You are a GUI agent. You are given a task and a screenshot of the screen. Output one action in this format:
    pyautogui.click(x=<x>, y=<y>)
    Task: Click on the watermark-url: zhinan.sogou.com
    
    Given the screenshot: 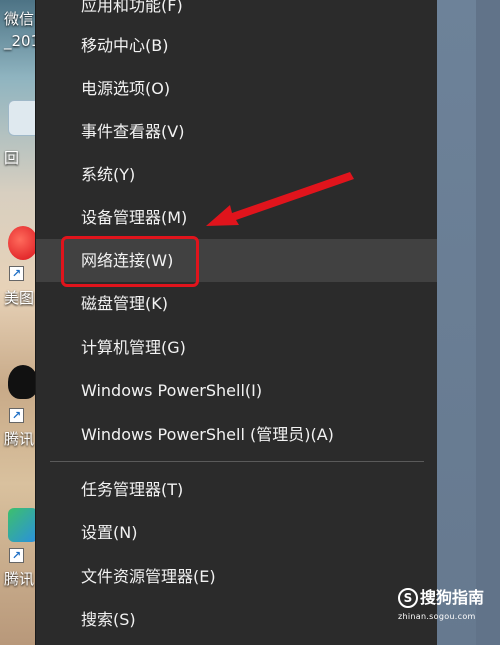 What is the action you would take?
    pyautogui.click(x=437, y=616)
    